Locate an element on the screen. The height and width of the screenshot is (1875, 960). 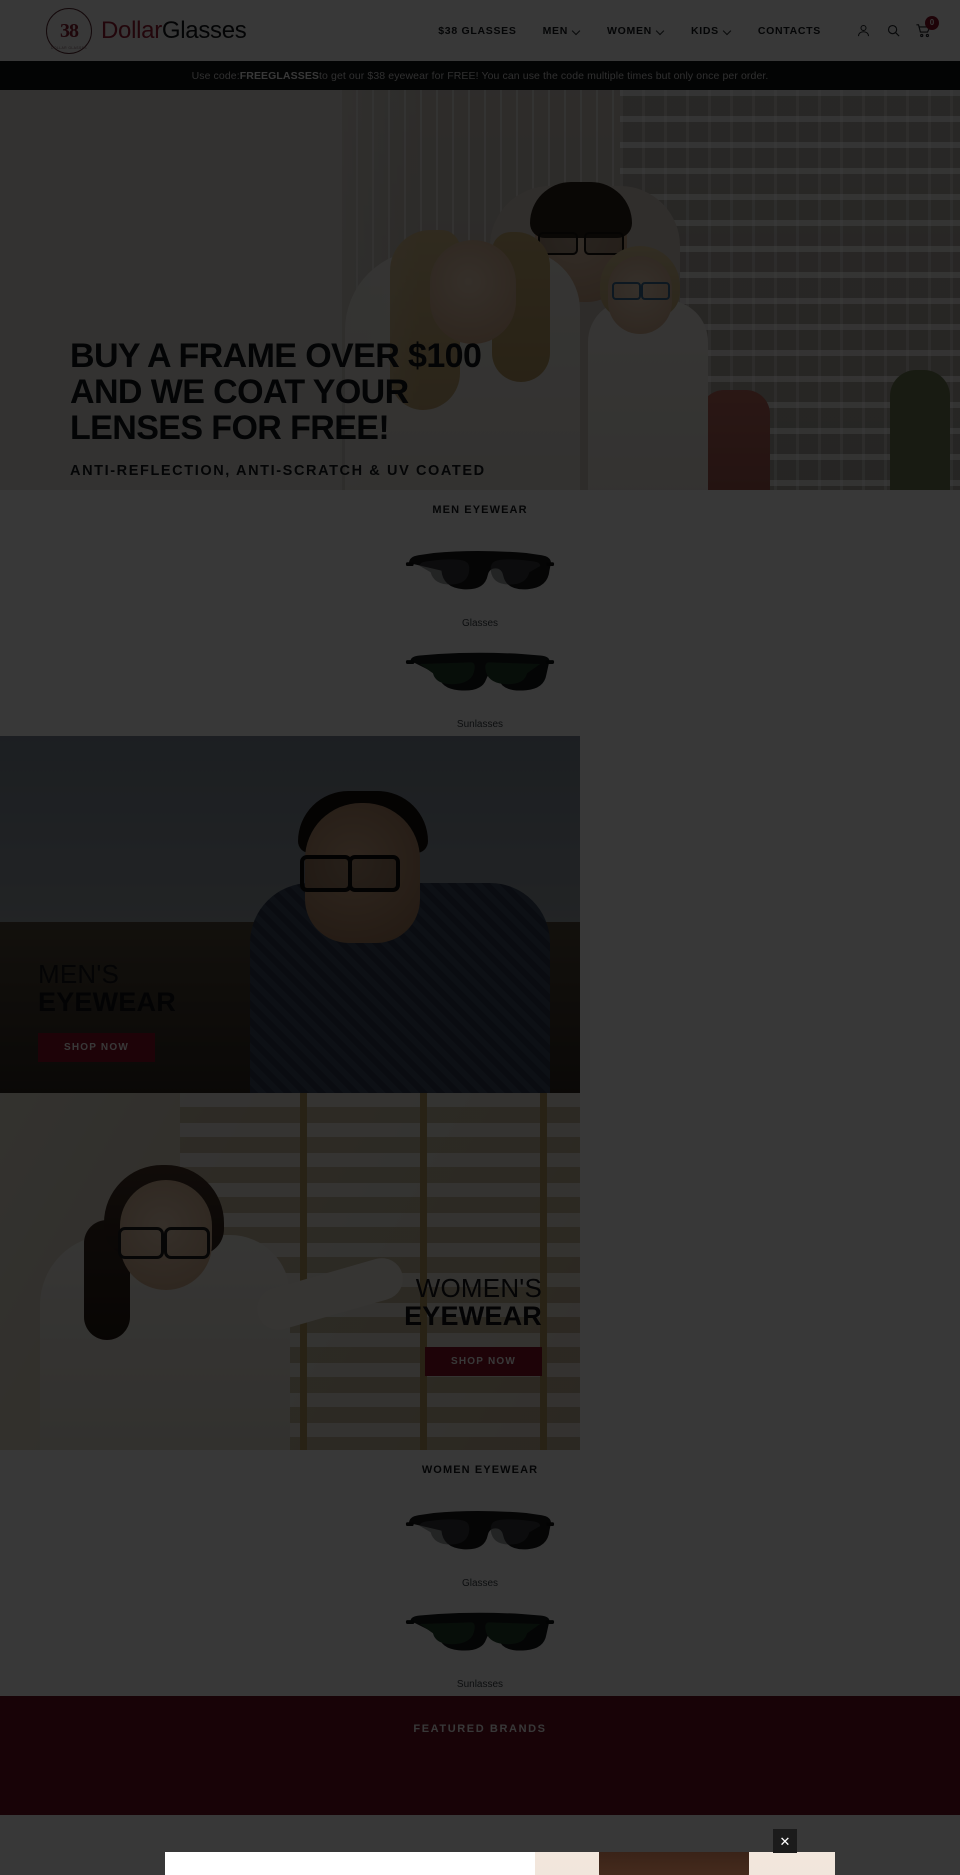
logo-wordmark: DollarGlasses is located at coordinates (174, 31).